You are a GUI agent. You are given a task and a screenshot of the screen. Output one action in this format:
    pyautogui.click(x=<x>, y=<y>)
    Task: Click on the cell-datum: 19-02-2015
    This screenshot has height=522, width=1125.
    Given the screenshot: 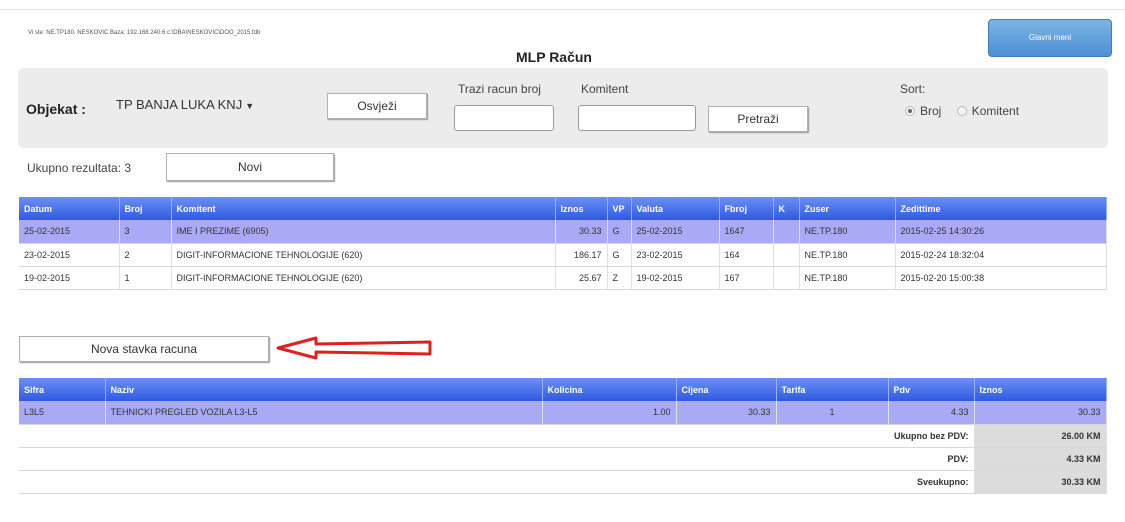 What is the action you would take?
    pyautogui.click(x=69, y=278)
    